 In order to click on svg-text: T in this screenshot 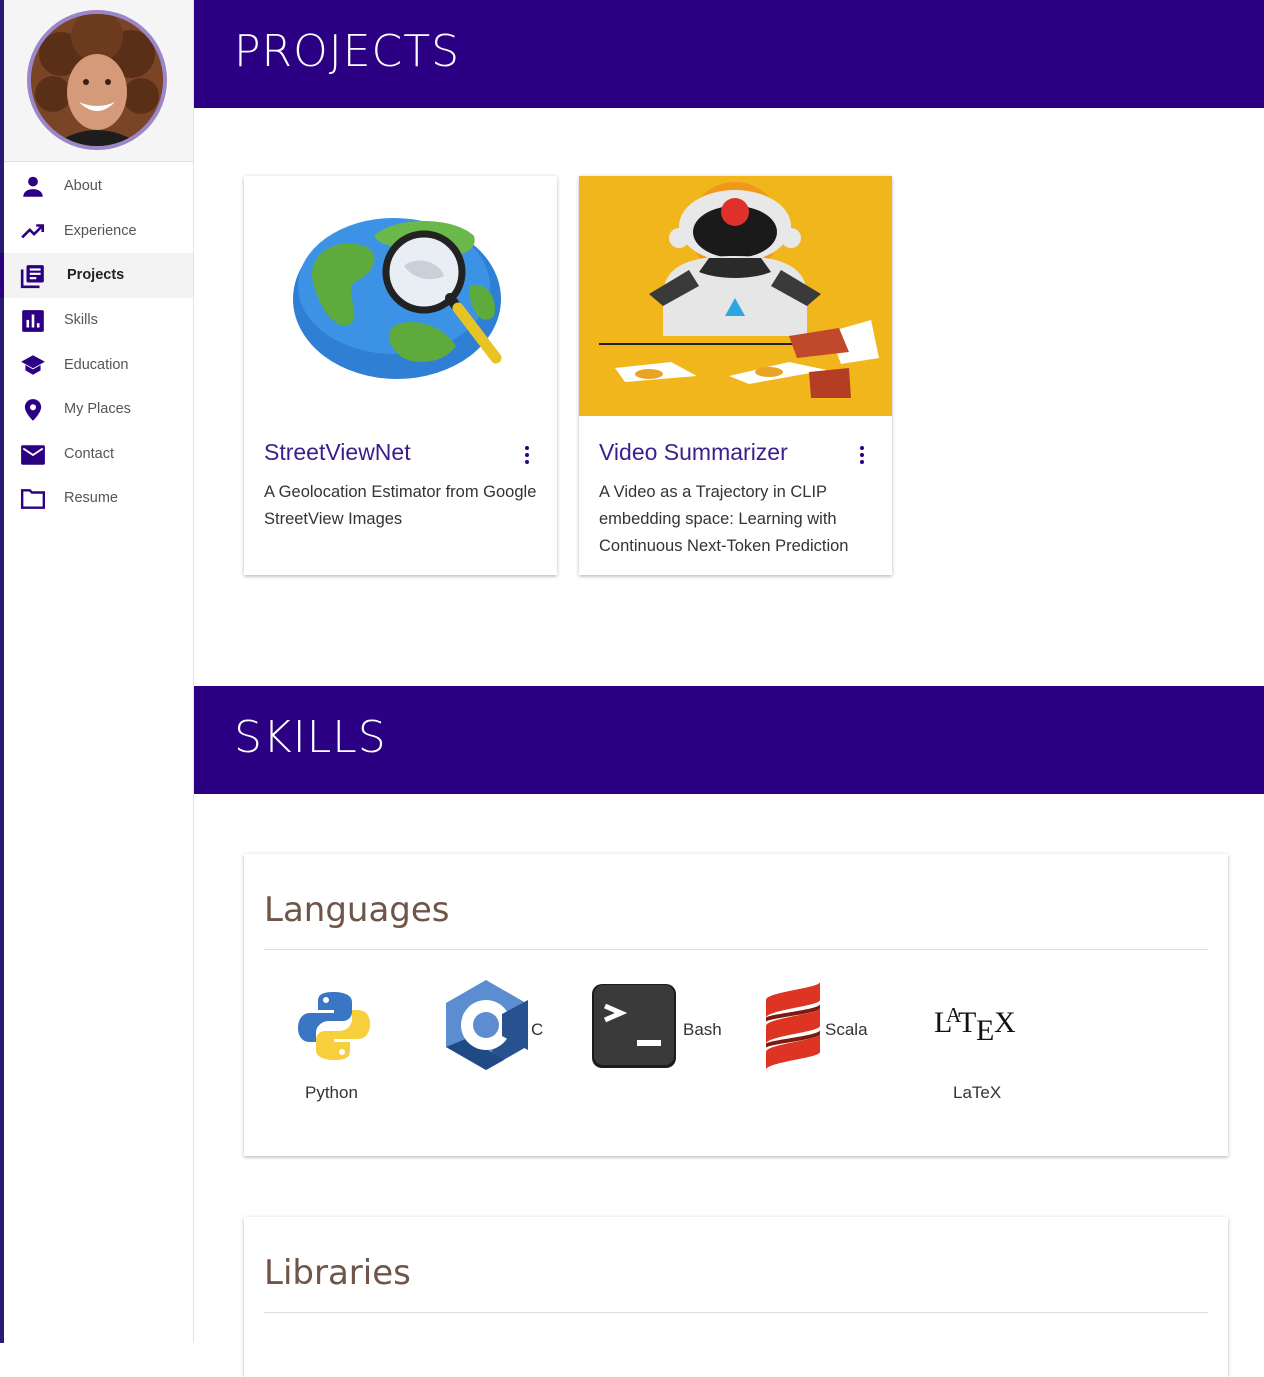, I will do `click(967, 1022)`.